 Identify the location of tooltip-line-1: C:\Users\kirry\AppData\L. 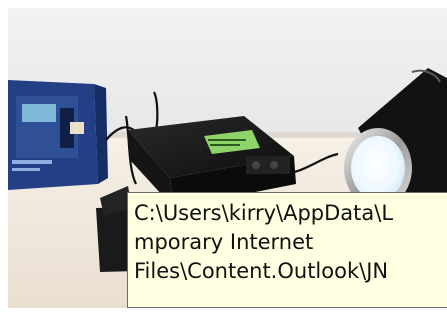
(264, 213).